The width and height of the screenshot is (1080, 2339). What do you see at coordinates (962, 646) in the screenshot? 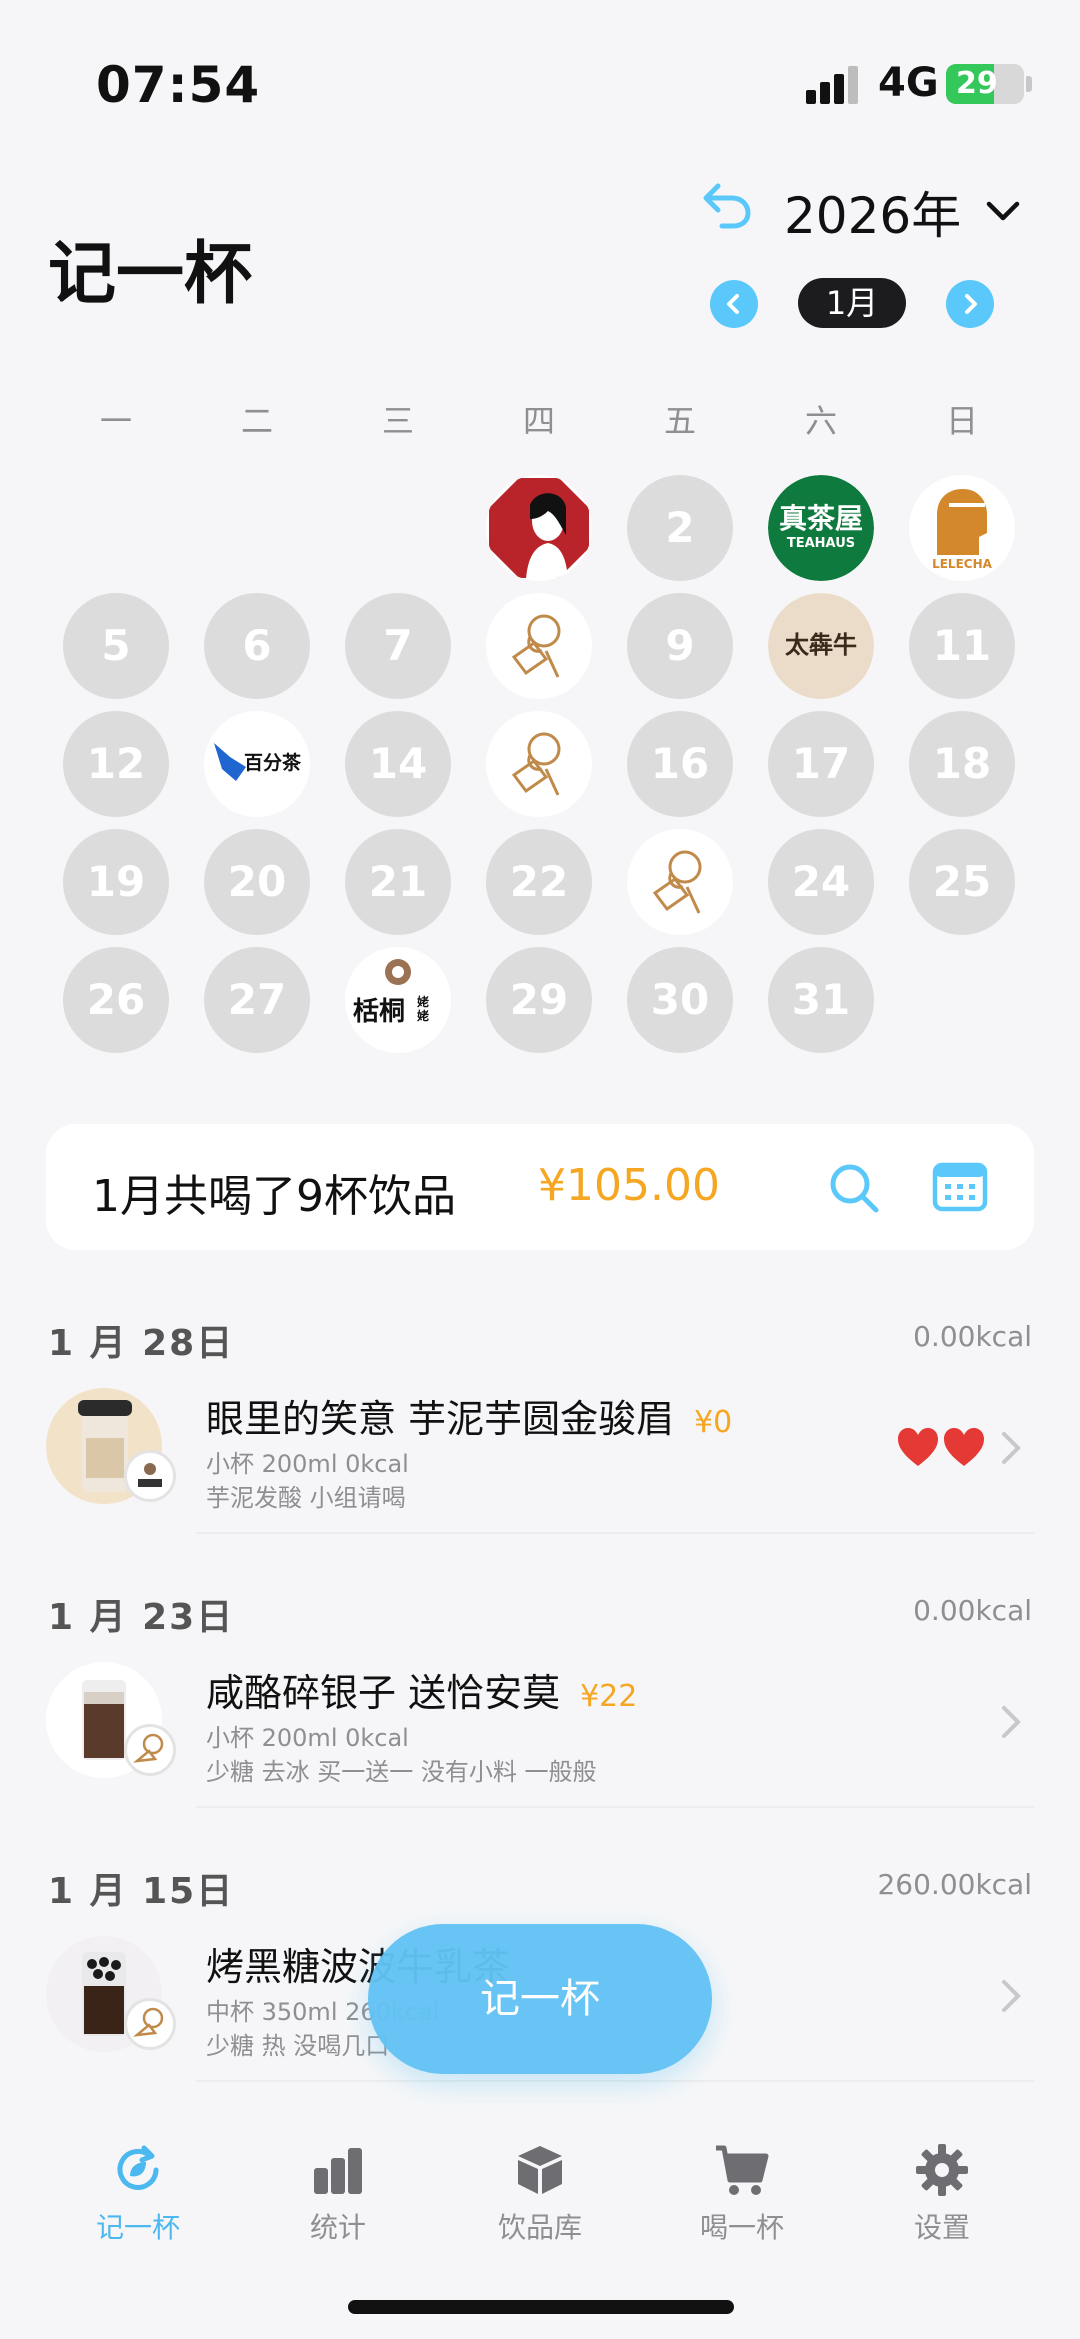
I see `calendar-day-11: 11` at bounding box center [962, 646].